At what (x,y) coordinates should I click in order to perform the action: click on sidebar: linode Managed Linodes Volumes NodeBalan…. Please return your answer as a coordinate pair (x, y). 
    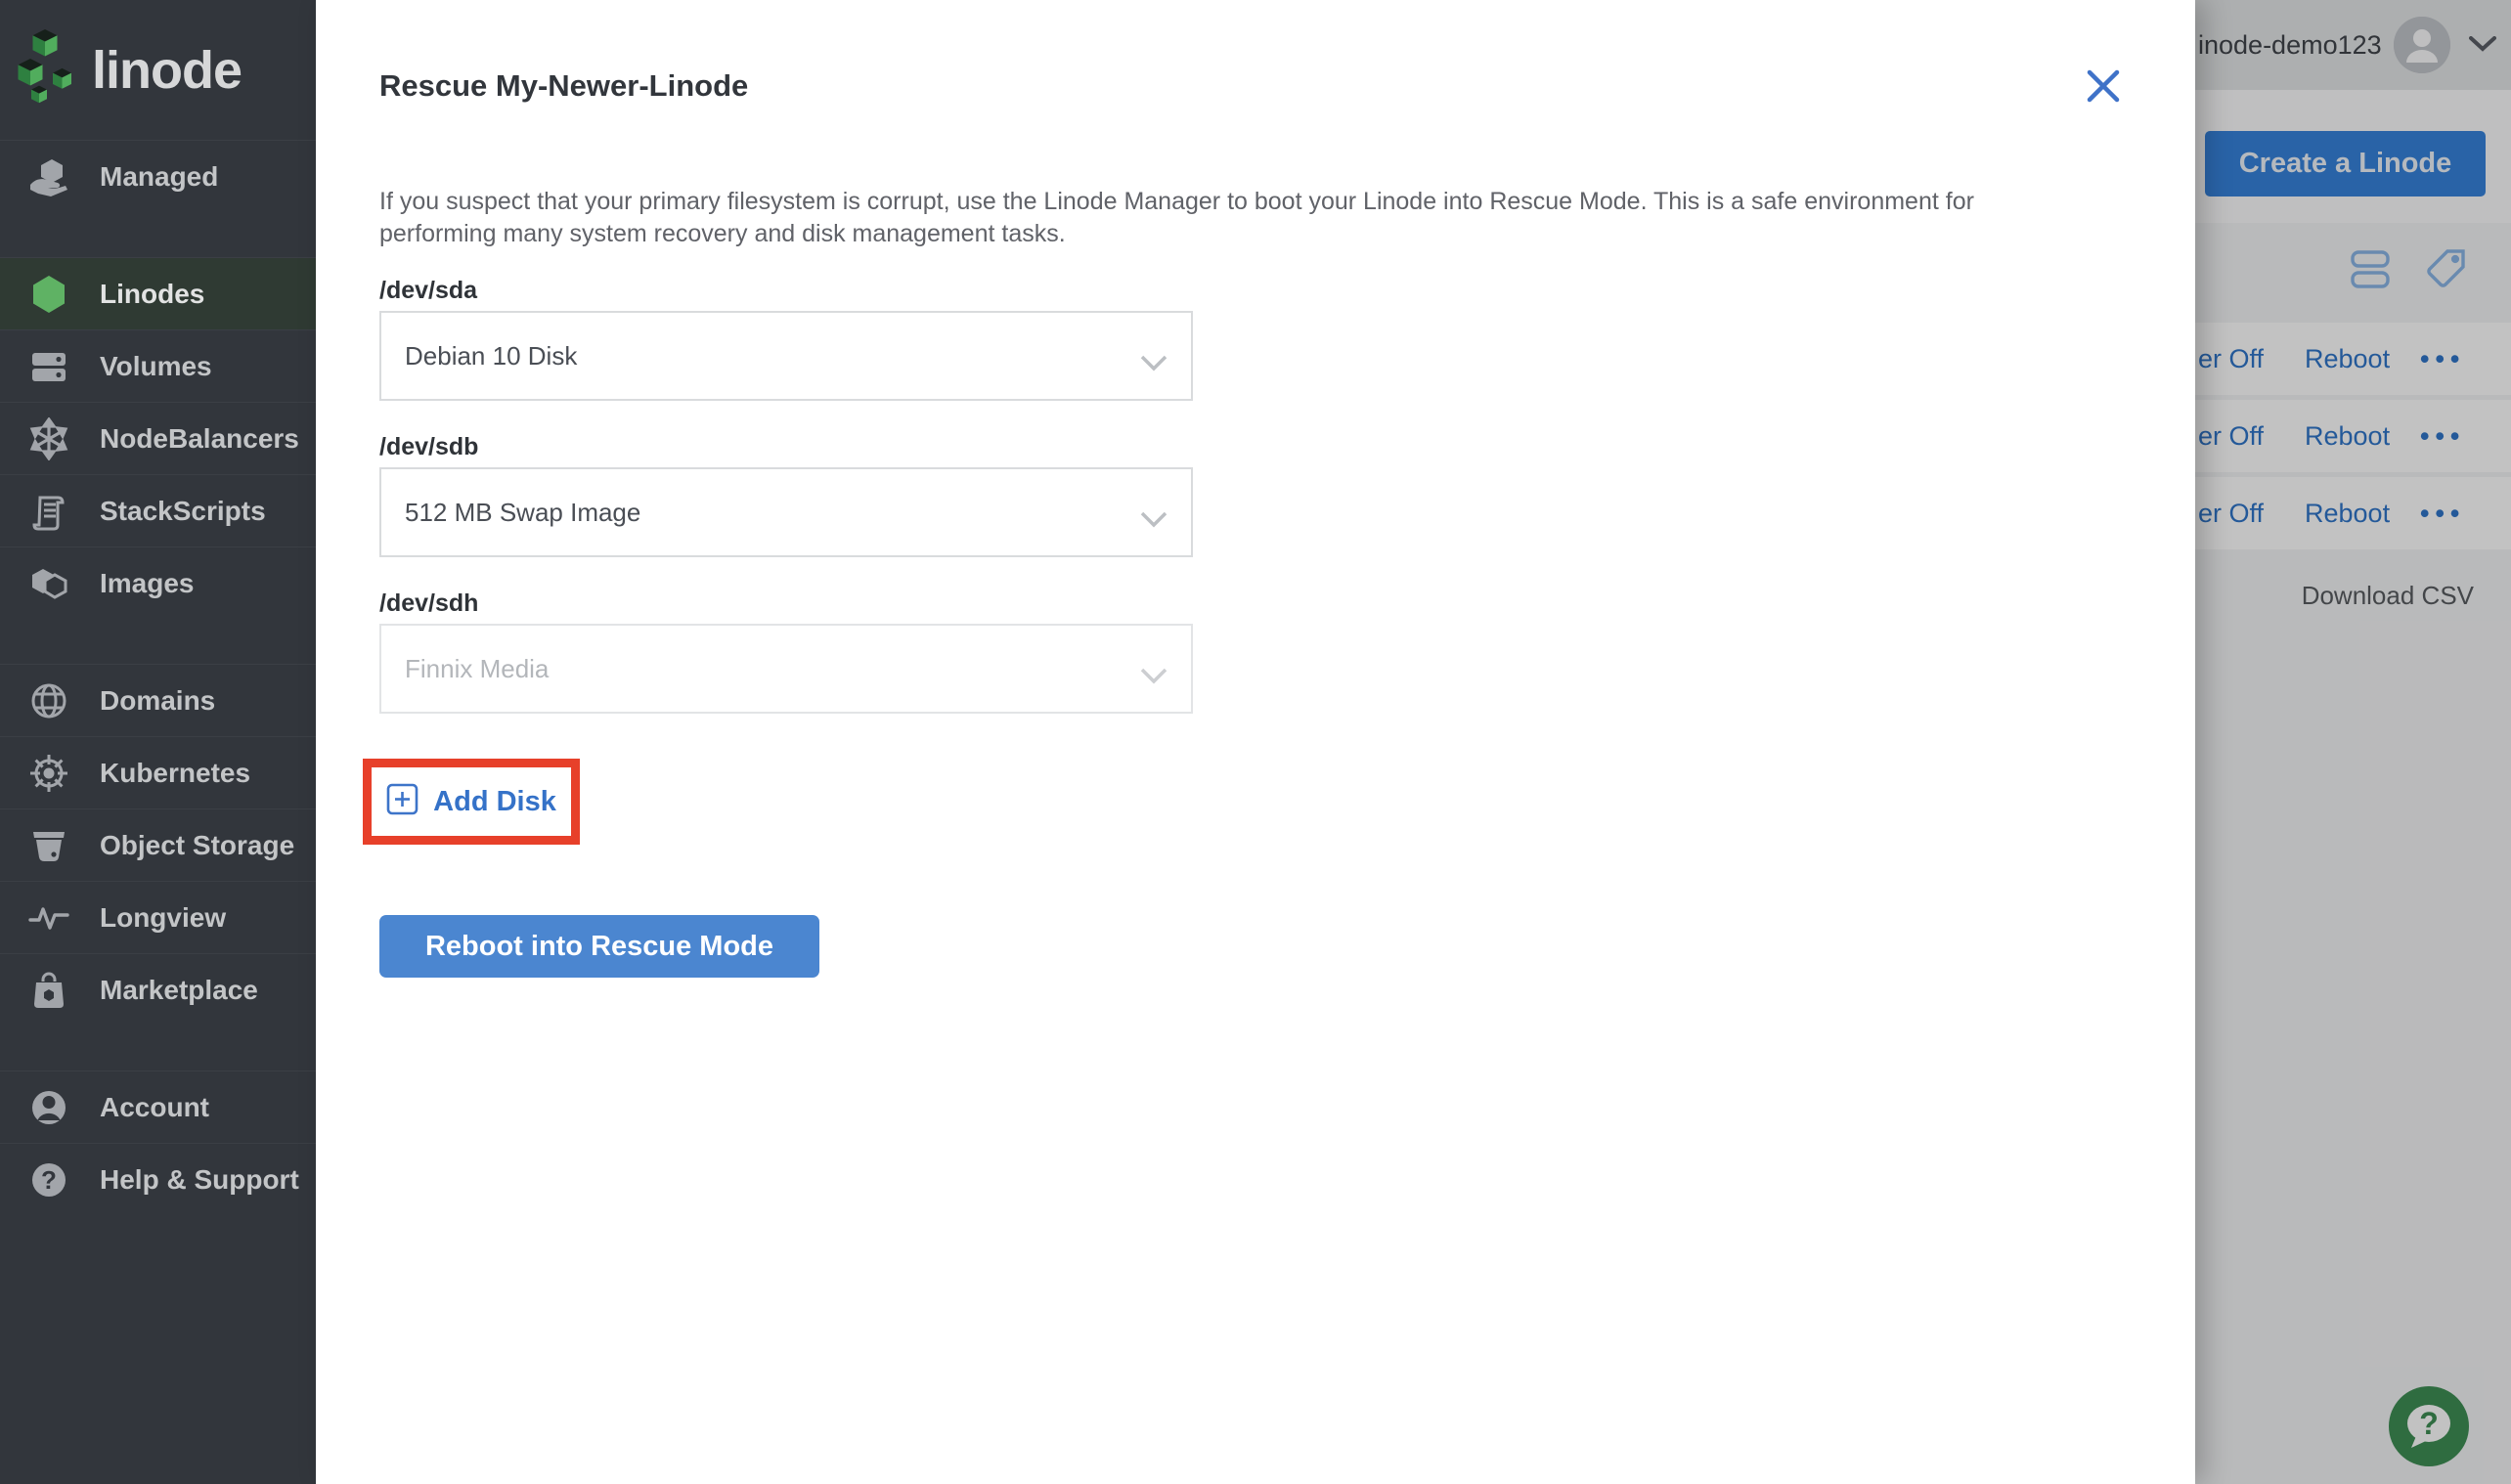
    Looking at the image, I should click on (176, 742).